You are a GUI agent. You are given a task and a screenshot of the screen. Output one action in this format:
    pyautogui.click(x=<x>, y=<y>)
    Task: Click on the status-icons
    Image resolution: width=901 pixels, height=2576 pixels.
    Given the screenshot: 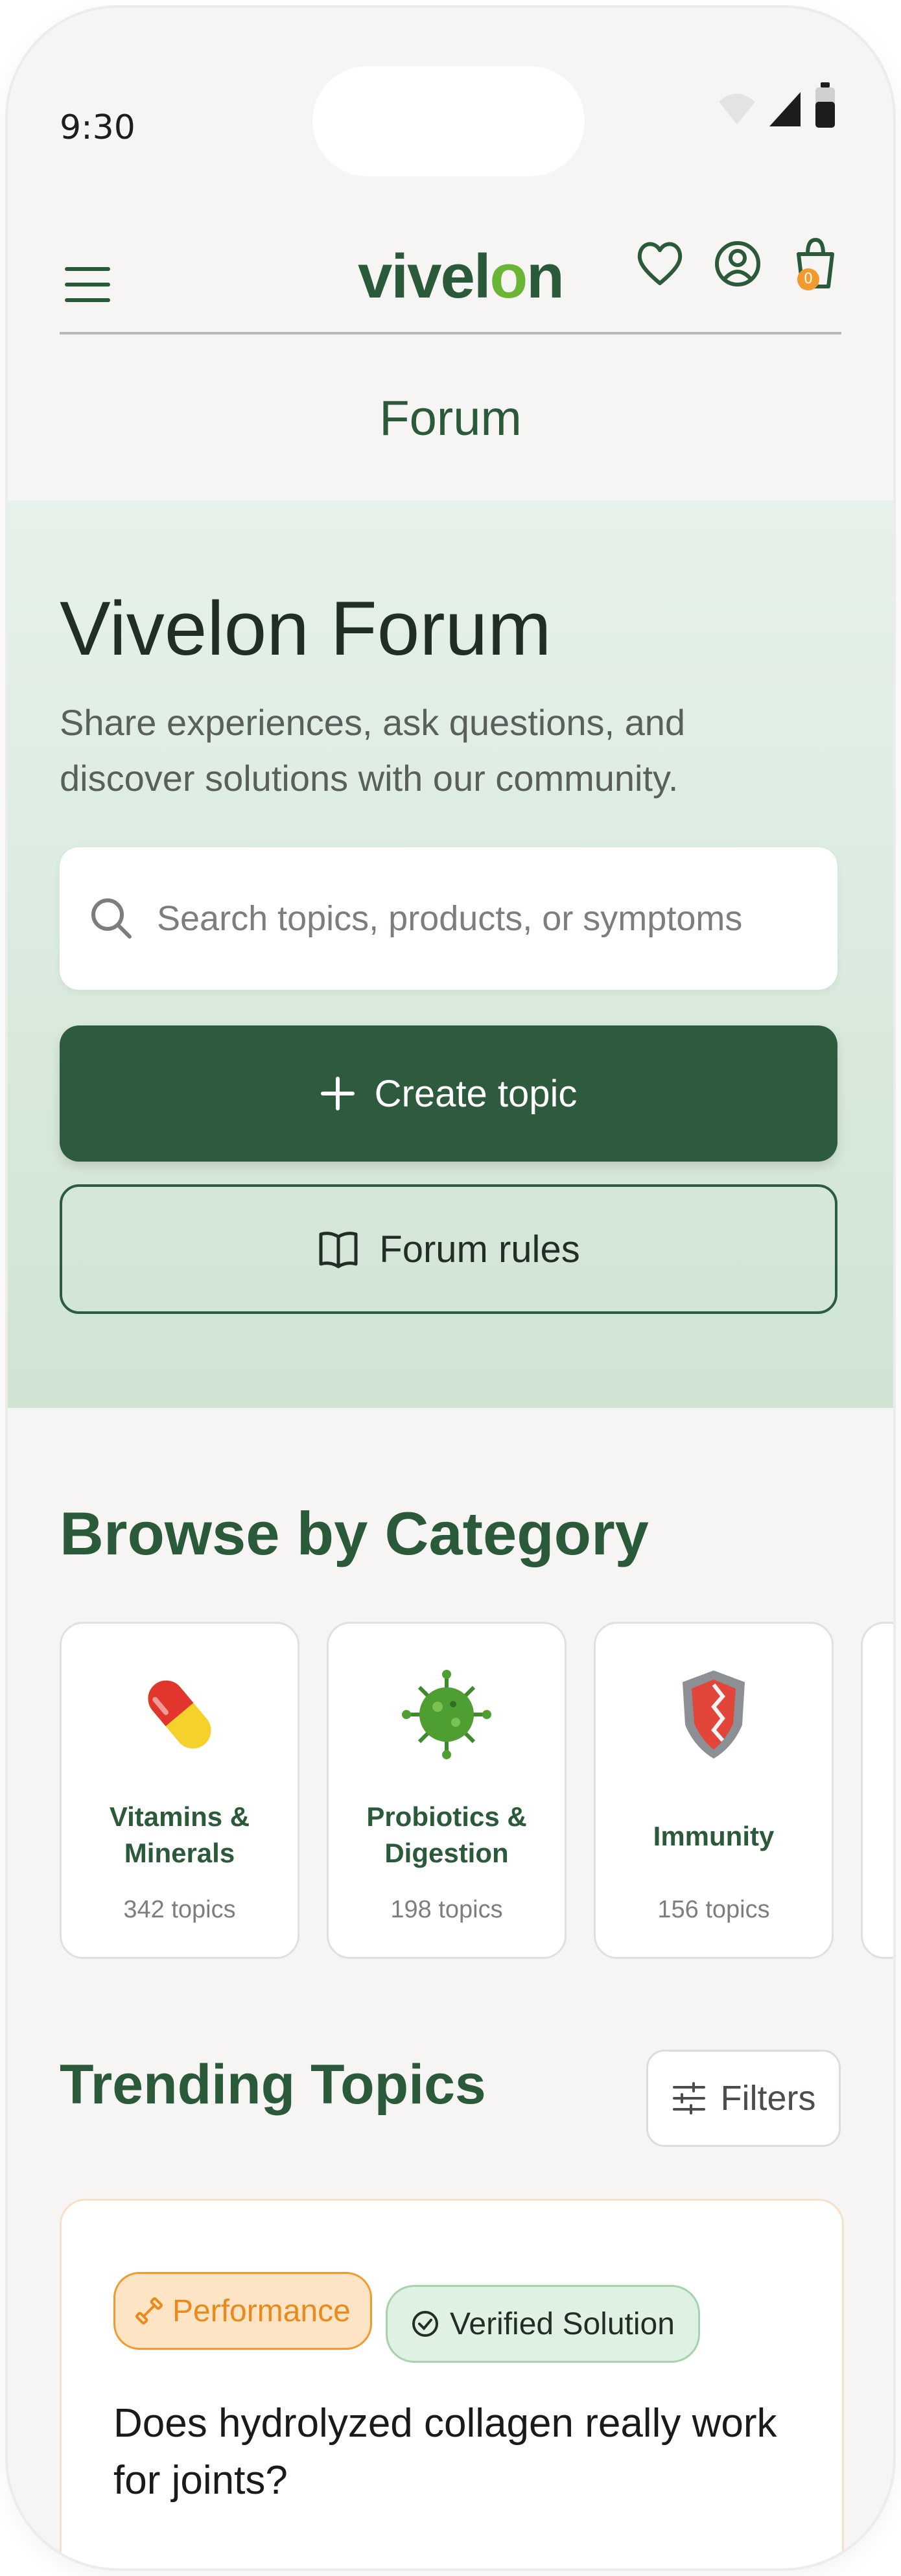 What is the action you would take?
    pyautogui.click(x=777, y=105)
    